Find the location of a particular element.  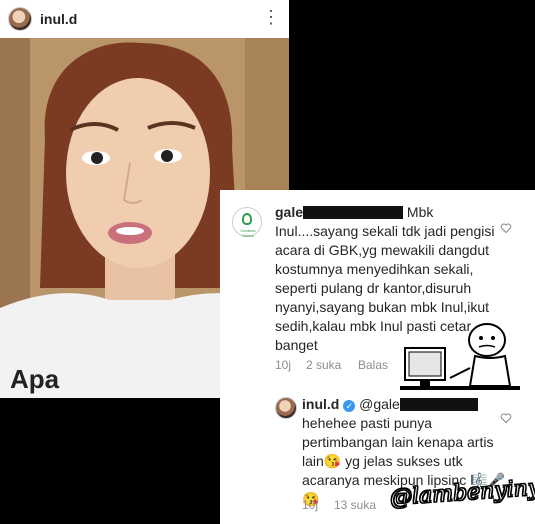

verified-badge-icon: ✓ is located at coordinates (349, 406).